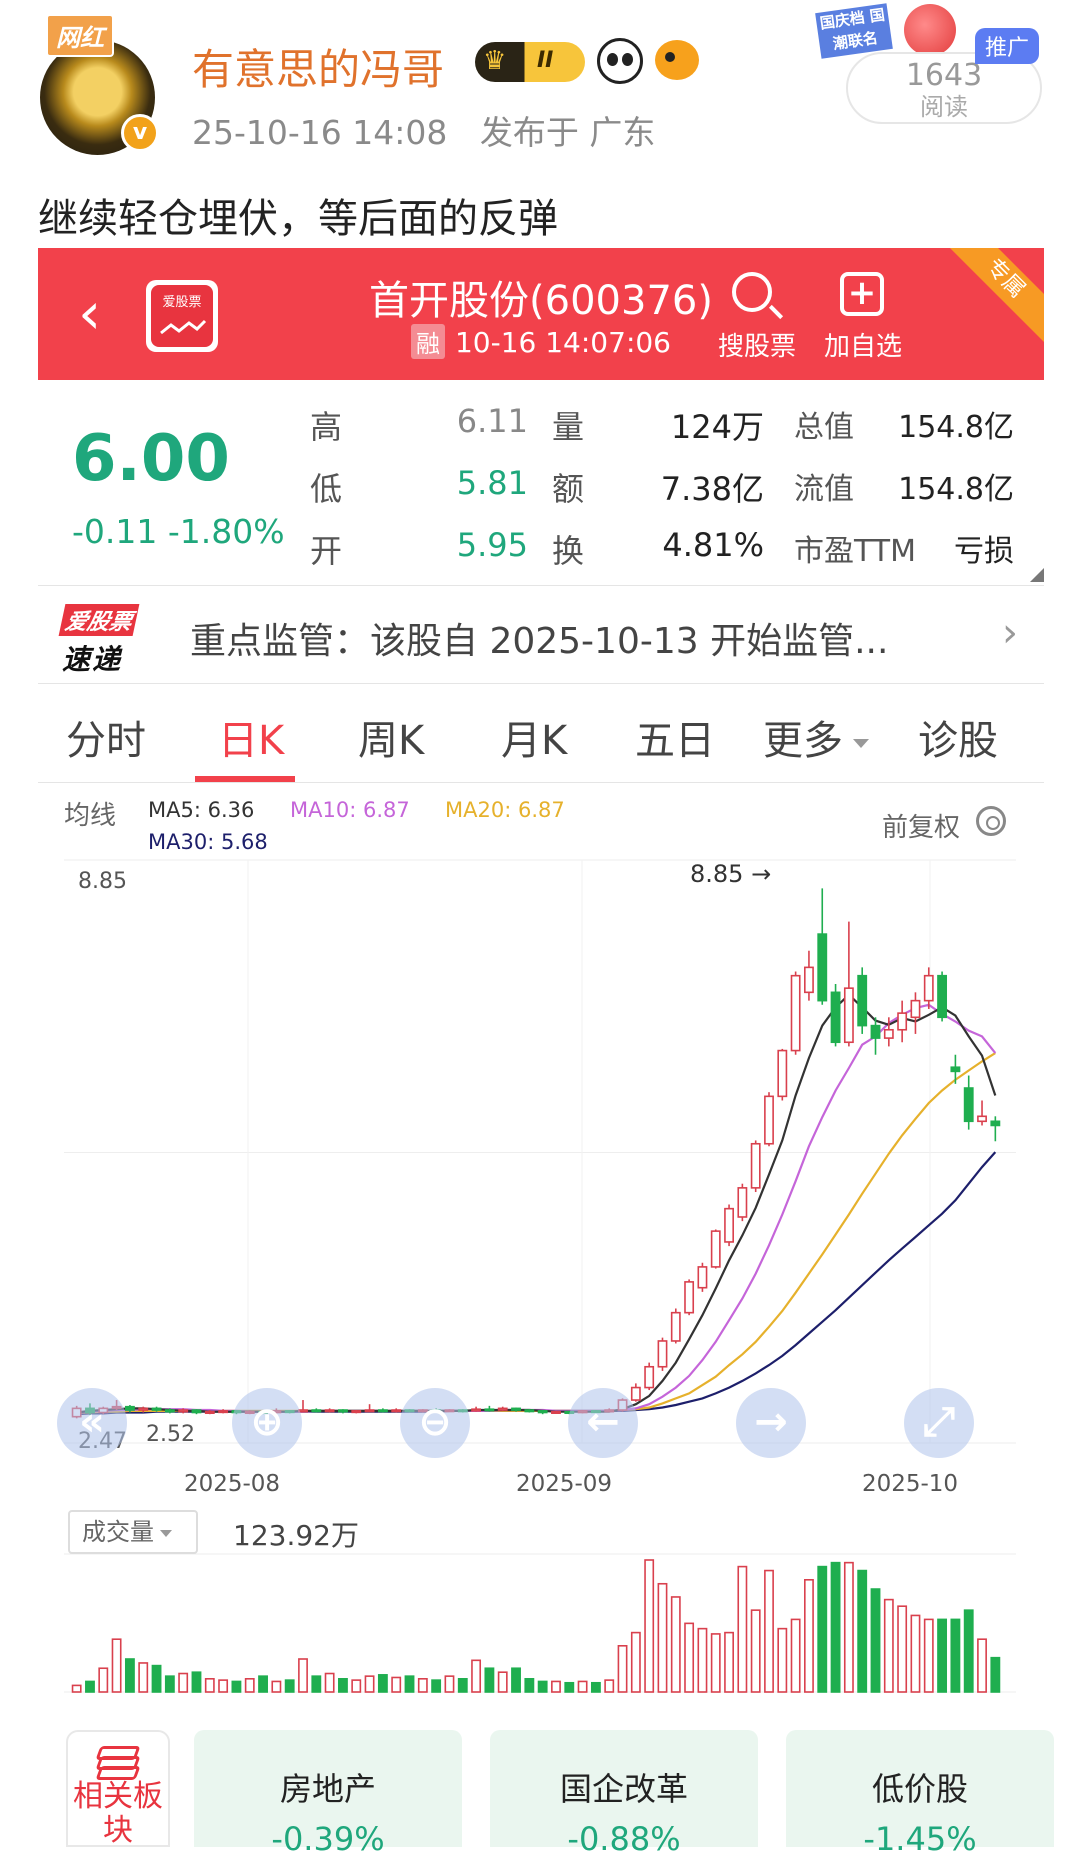 This screenshot has width=1080, height=1858. I want to click on rewind-button: «, so click(92, 1423).